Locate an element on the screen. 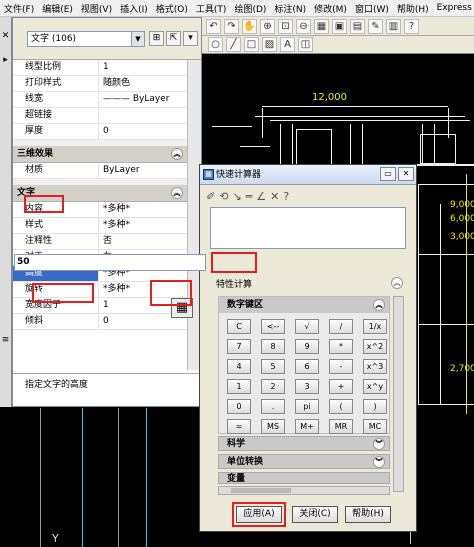 The width and height of the screenshot is (474, 547). section-variables: 变量 is located at coordinates (304, 478).